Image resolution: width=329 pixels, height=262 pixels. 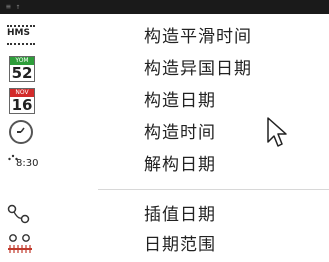 I want to click on calendar-yom-52-icon: YOM 52, so click(x=20, y=69).